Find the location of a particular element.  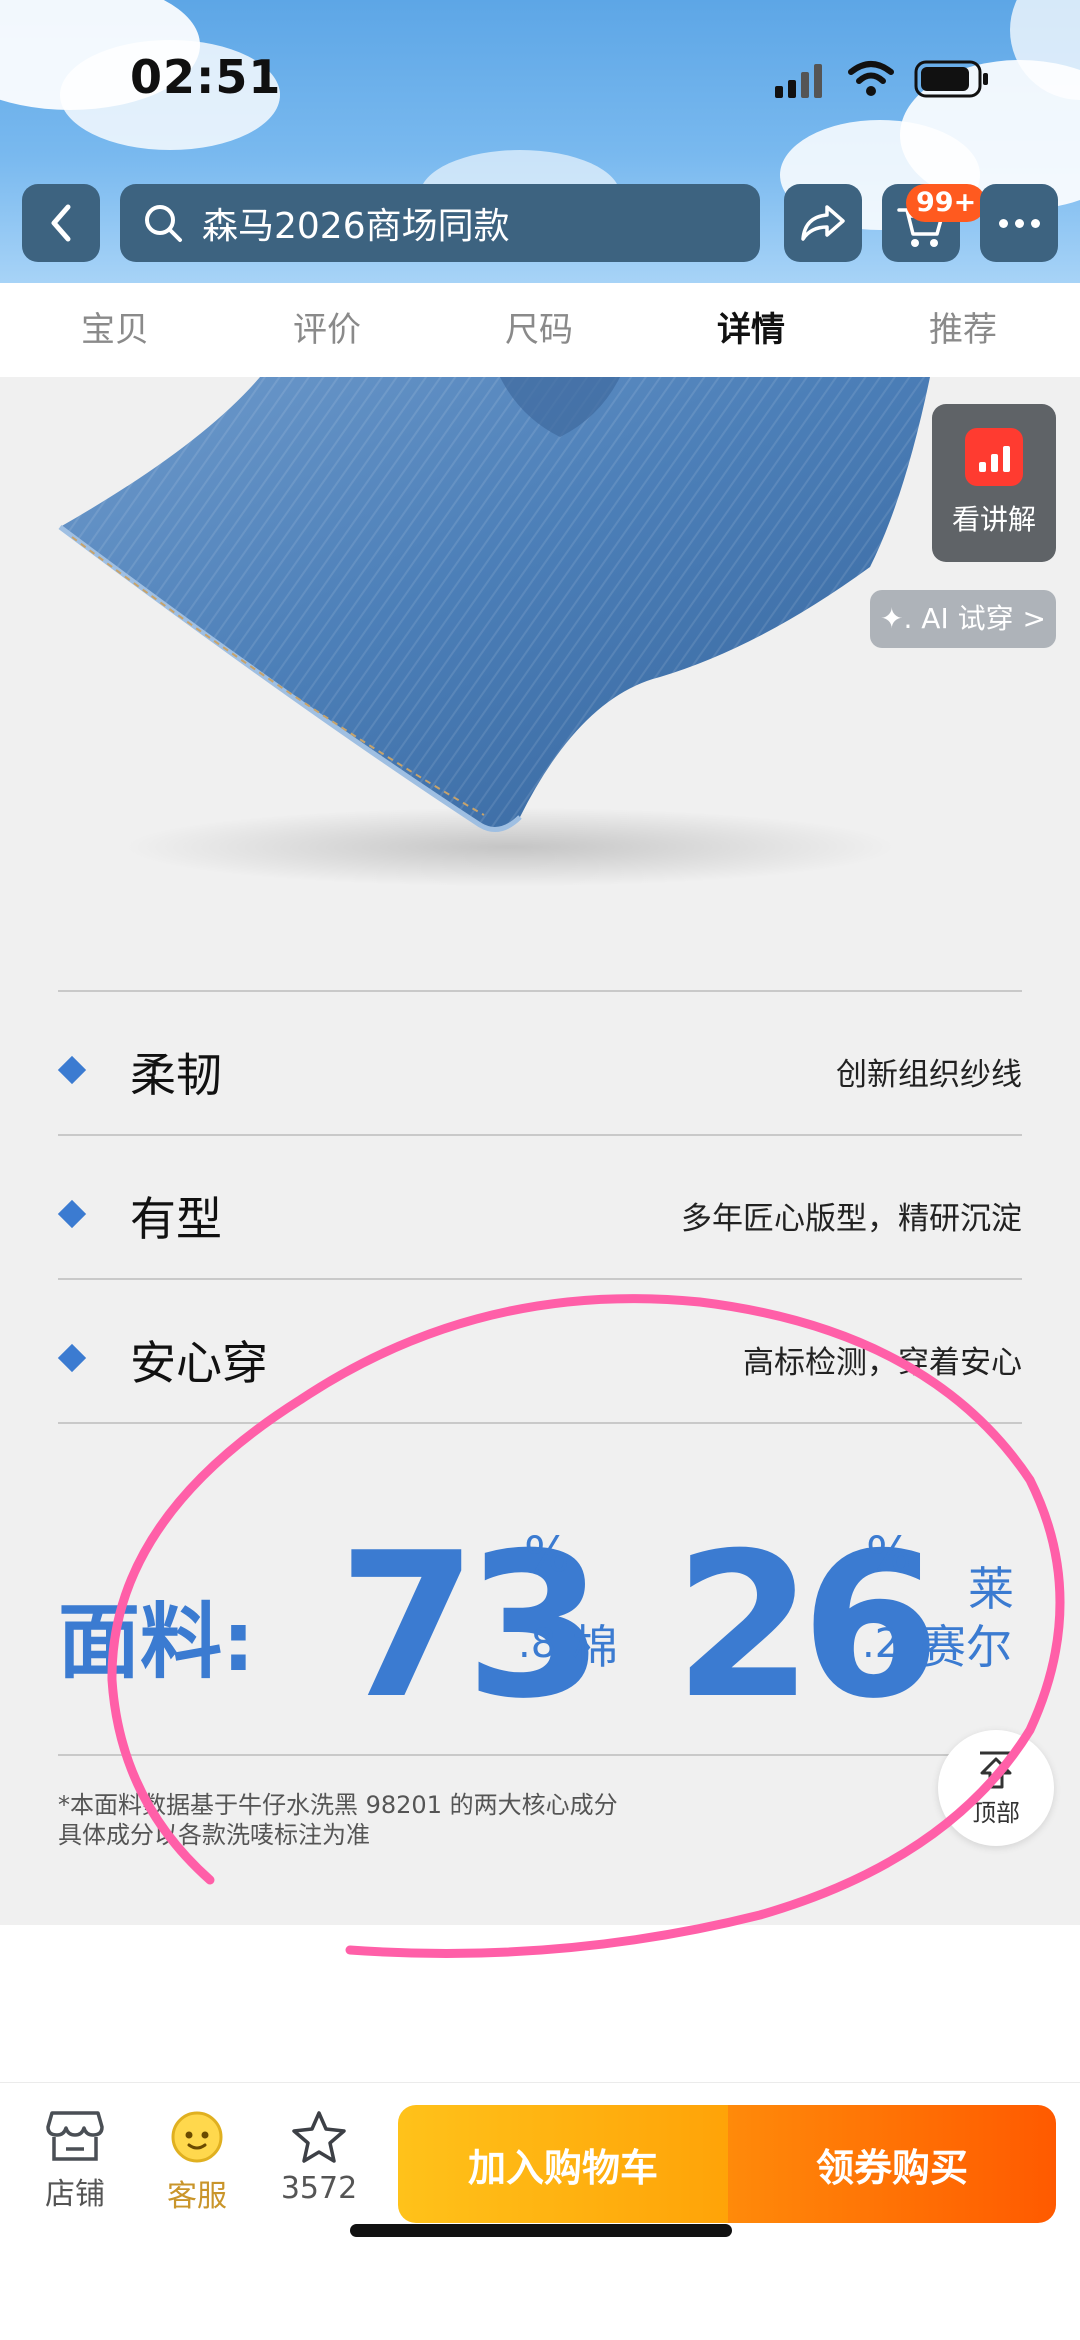

add-to-cart-button: 加入购物车 is located at coordinates (563, 2164).